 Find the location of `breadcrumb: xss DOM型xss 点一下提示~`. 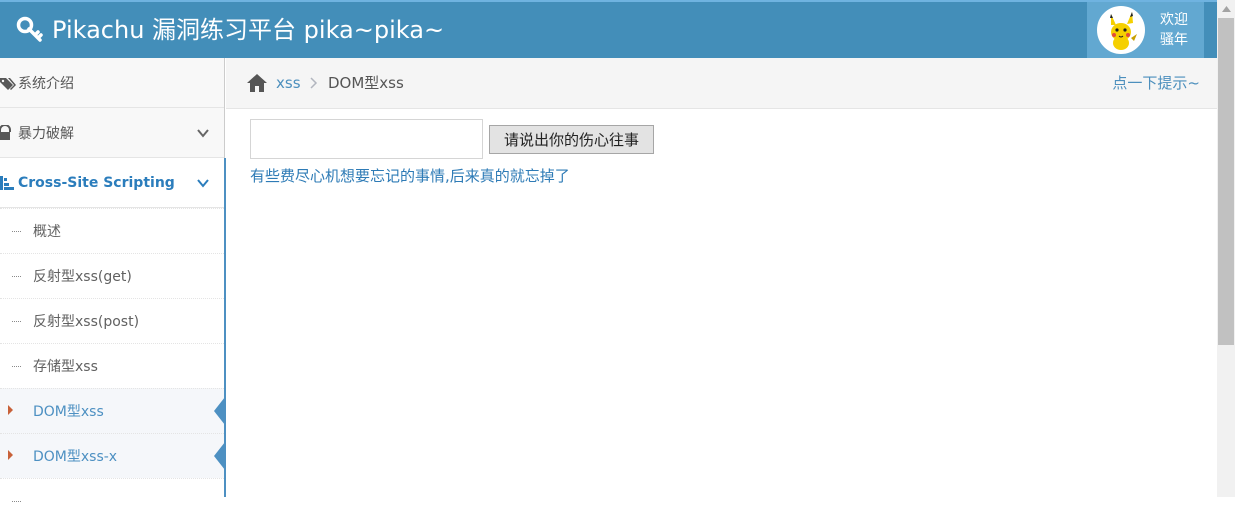

breadcrumb: xss DOM型xss 点一下提示~ is located at coordinates (721, 83).